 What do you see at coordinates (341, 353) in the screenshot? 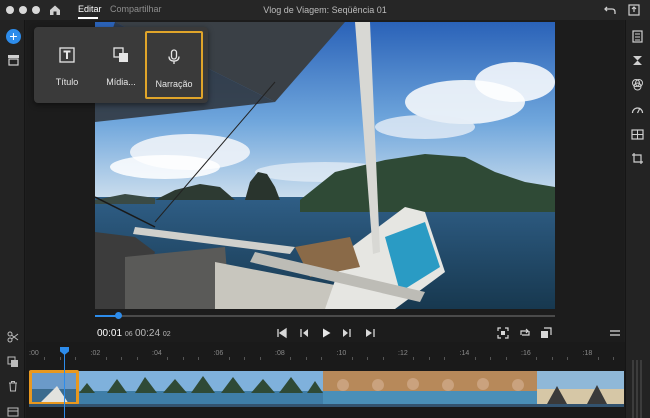
I see `ruler-label: :10` at bounding box center [341, 353].